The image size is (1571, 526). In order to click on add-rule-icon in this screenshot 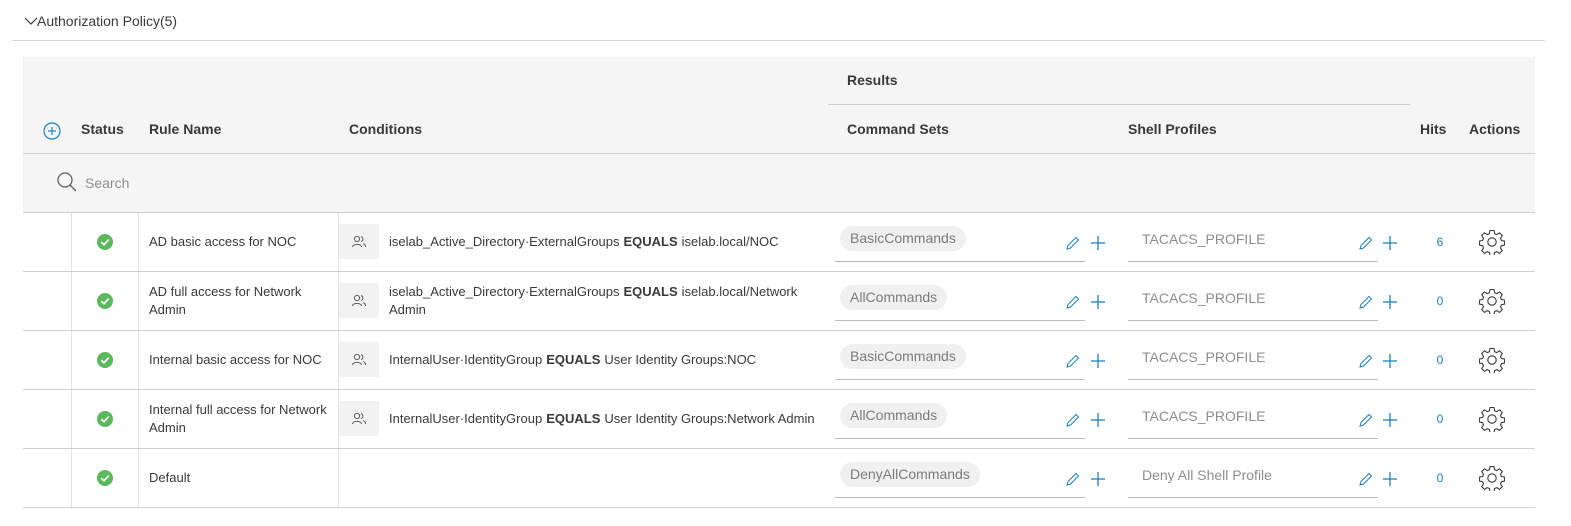, I will do `click(52, 131)`.